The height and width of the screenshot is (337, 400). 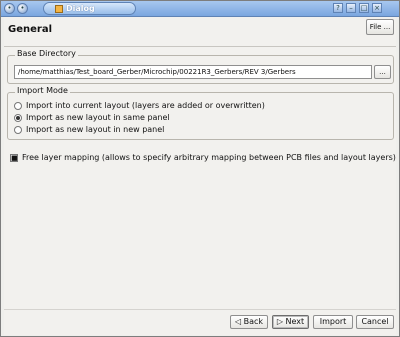 I want to click on back-button: ◁ Back, so click(x=249, y=322).